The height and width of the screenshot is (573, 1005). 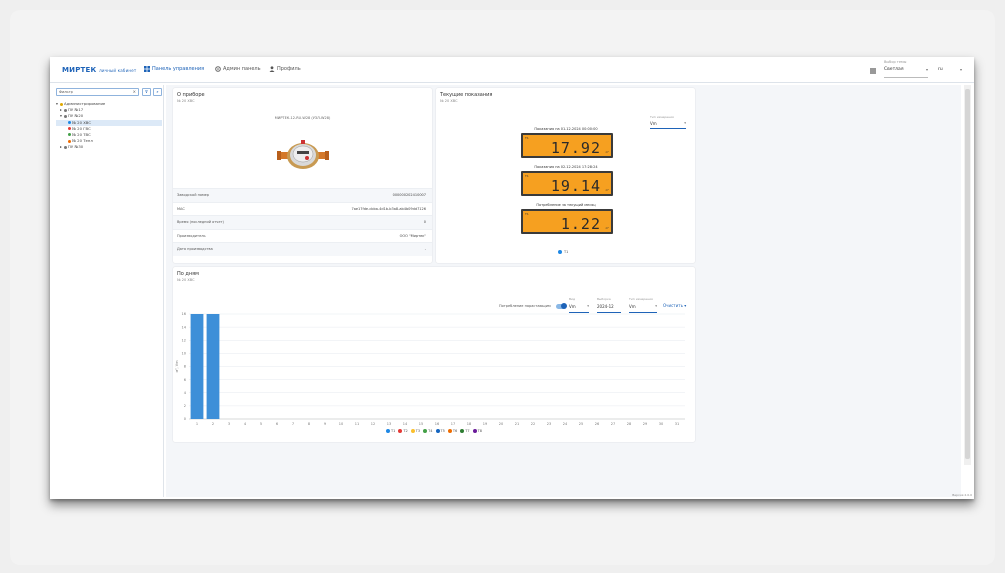 What do you see at coordinates (157, 92) in the screenshot?
I see `search-button: ⌕` at bounding box center [157, 92].